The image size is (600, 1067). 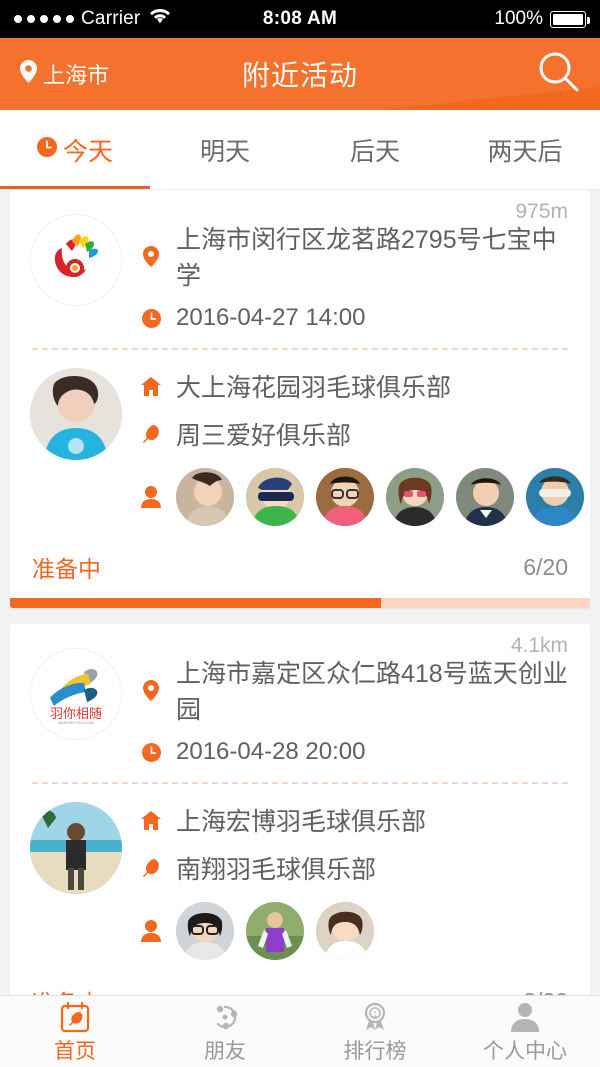 I want to click on activity-datetime: 2016-04-28 20:00, so click(x=271, y=751).